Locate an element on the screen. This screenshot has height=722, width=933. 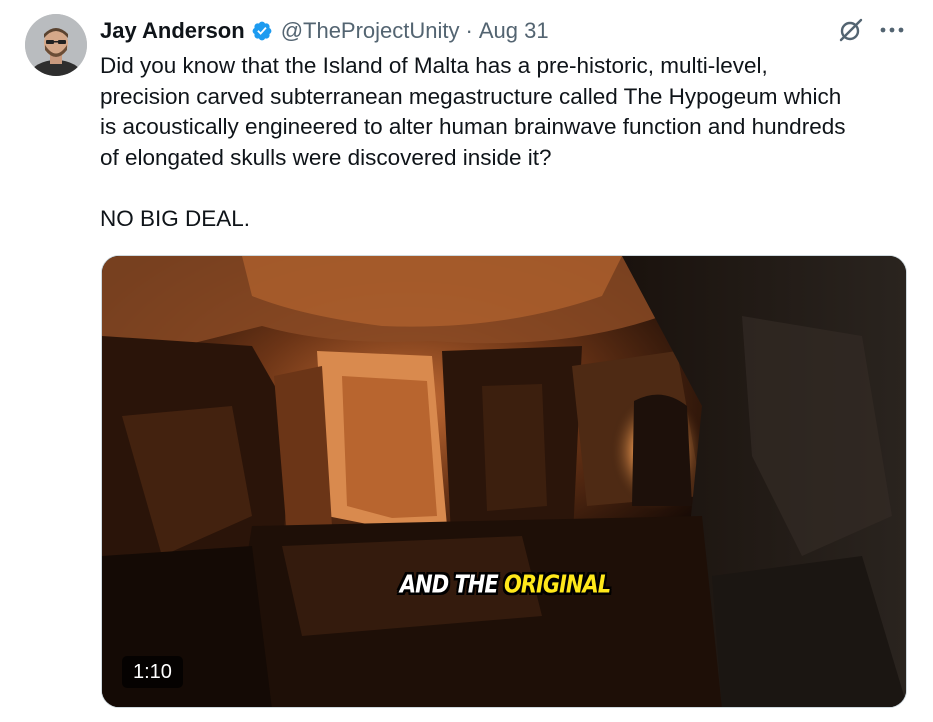
author-handle: @TheProjectUnity is located at coordinates (370, 31).